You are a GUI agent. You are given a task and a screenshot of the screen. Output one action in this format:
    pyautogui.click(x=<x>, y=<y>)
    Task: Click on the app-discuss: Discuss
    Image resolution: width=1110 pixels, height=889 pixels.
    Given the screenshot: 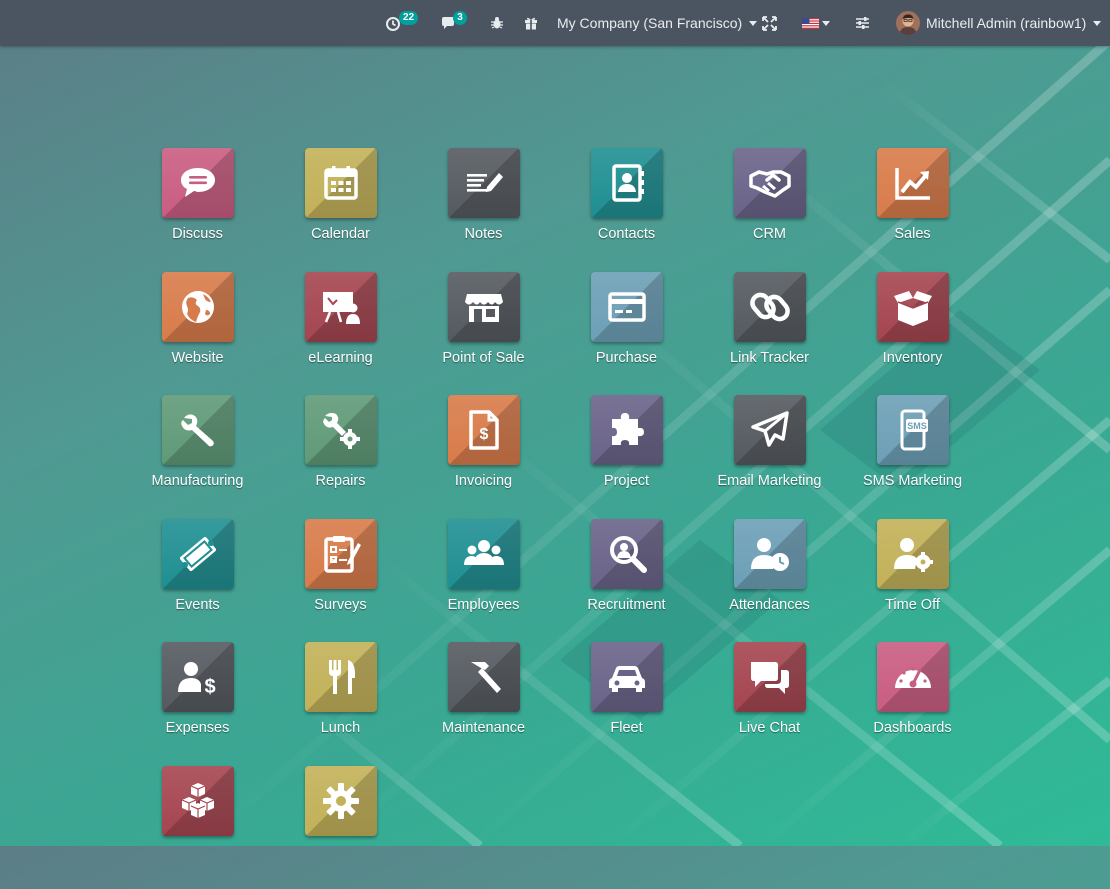 What is the action you would take?
    pyautogui.click(x=197, y=210)
    